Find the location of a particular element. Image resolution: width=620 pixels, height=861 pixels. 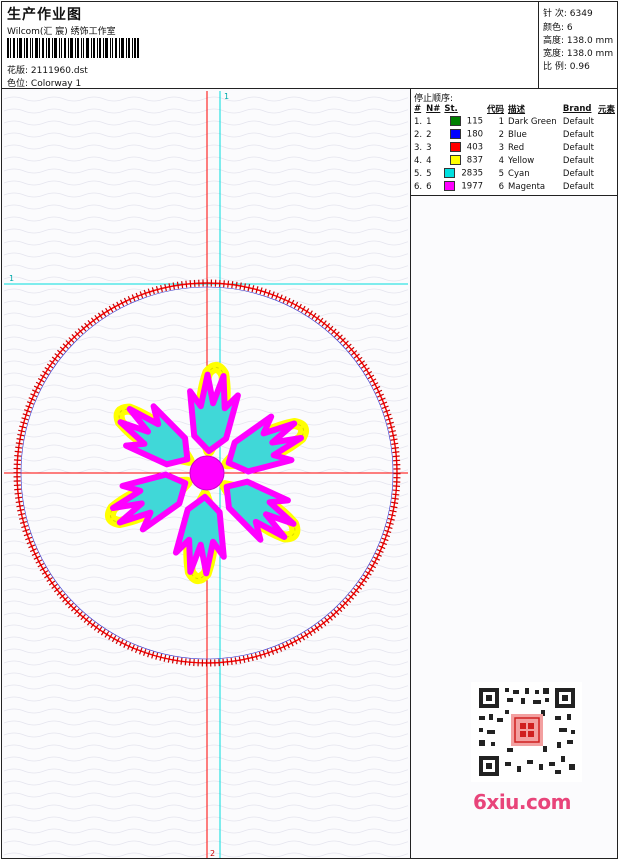

company-name: Wilcom(汇 宸) 绣饰工作室 is located at coordinates (61, 32).